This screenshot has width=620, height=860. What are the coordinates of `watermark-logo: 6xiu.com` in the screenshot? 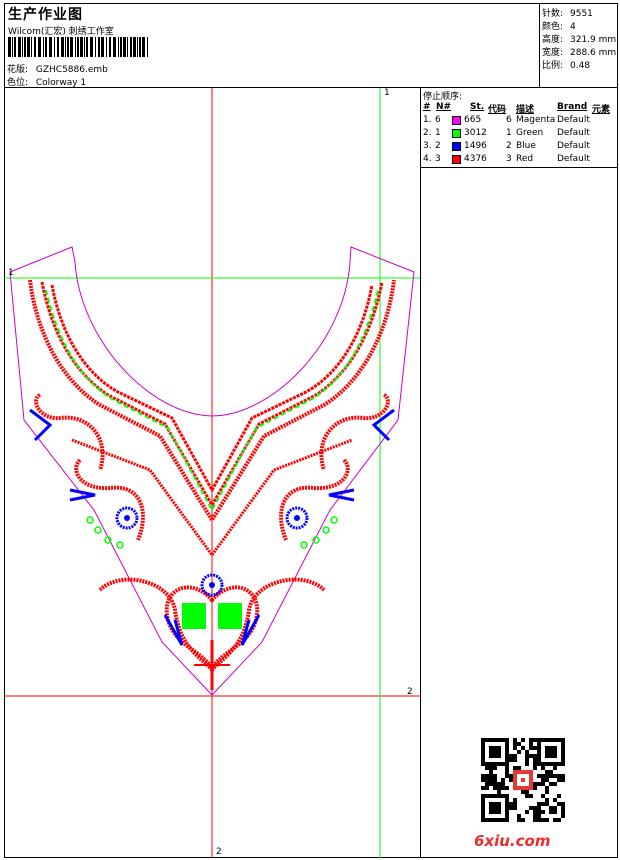 It's located at (512, 841).